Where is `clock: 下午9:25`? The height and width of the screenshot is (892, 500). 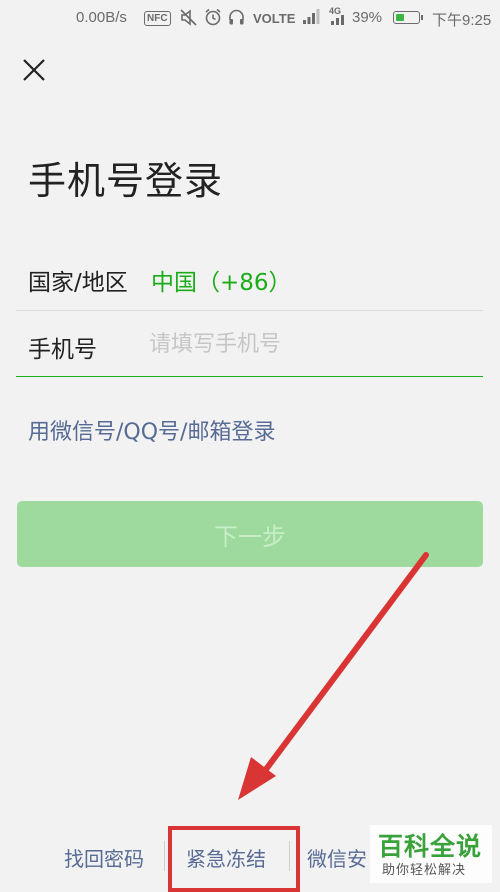
clock: 下午9:25 is located at coordinates (462, 20).